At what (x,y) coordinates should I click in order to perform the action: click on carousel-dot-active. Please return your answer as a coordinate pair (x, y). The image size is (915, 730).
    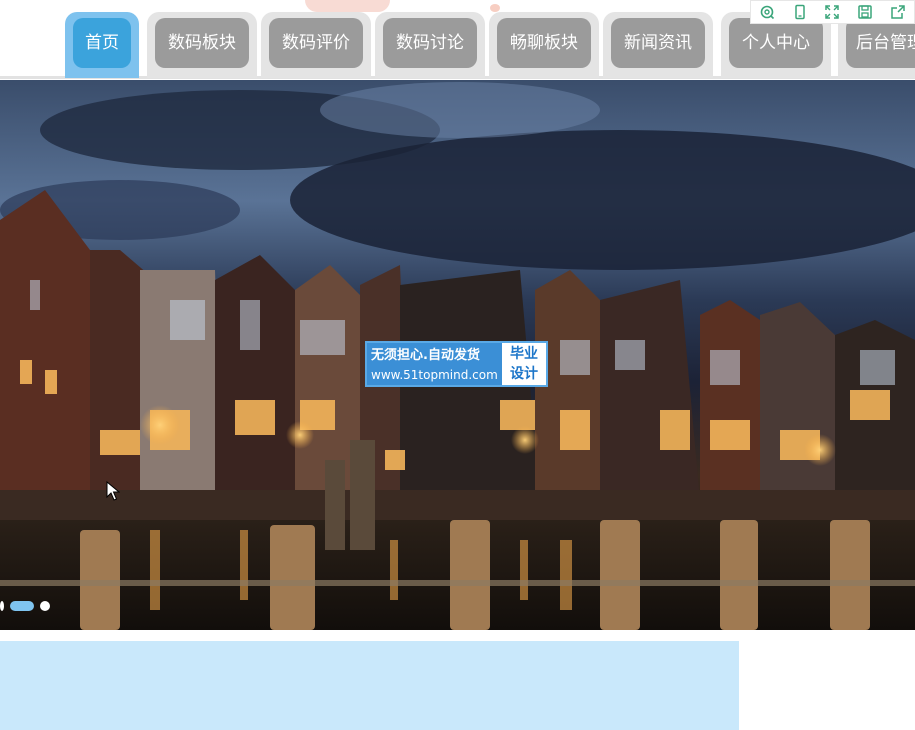
    Looking at the image, I should click on (22, 606).